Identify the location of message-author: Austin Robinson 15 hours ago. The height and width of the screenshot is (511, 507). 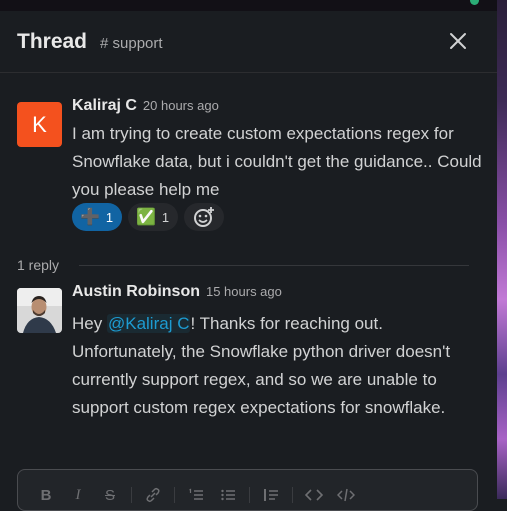
(177, 292).